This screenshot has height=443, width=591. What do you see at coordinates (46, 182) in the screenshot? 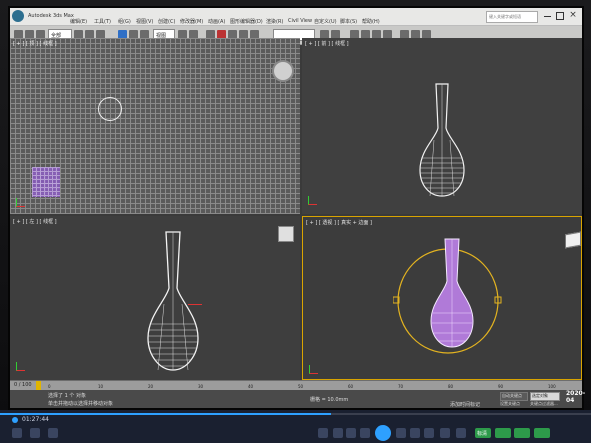
I see `selected-object-swatch` at bounding box center [46, 182].